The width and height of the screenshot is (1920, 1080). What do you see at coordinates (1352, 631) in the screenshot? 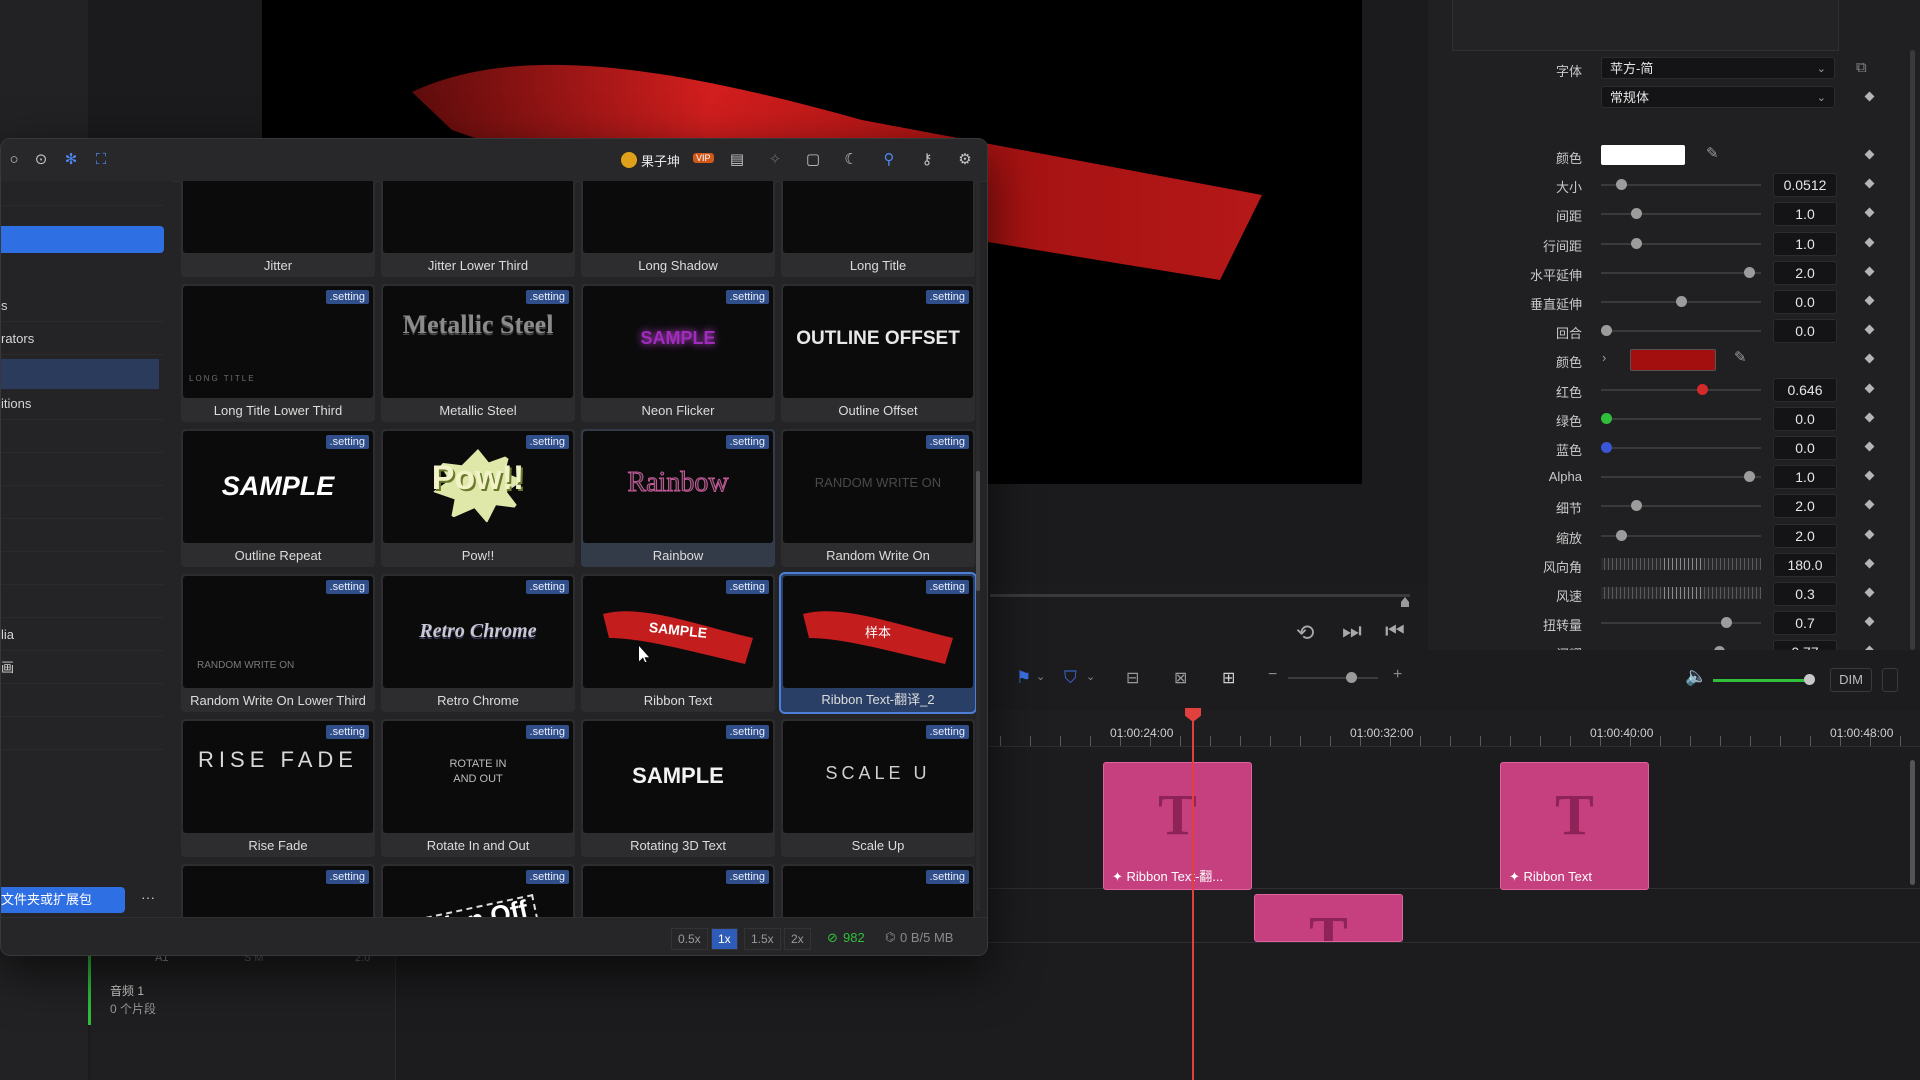
I see `next-frame-icon: ⏭` at bounding box center [1352, 631].